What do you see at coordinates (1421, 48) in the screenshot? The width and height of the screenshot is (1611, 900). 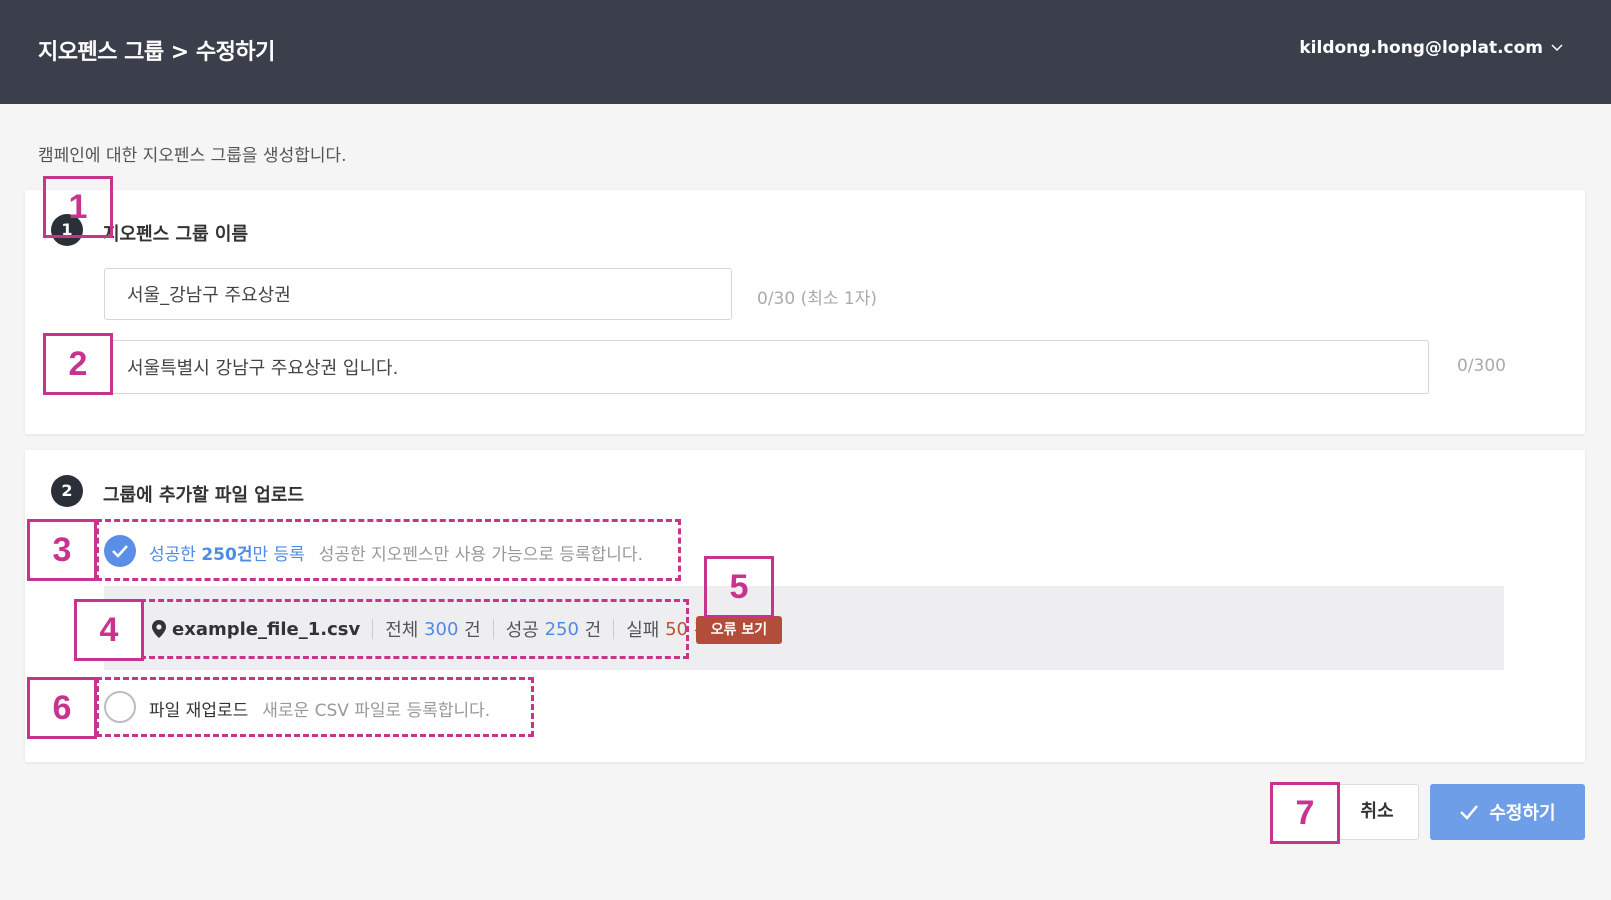 I see `user-email: kildong.hong@loplat.com` at bounding box center [1421, 48].